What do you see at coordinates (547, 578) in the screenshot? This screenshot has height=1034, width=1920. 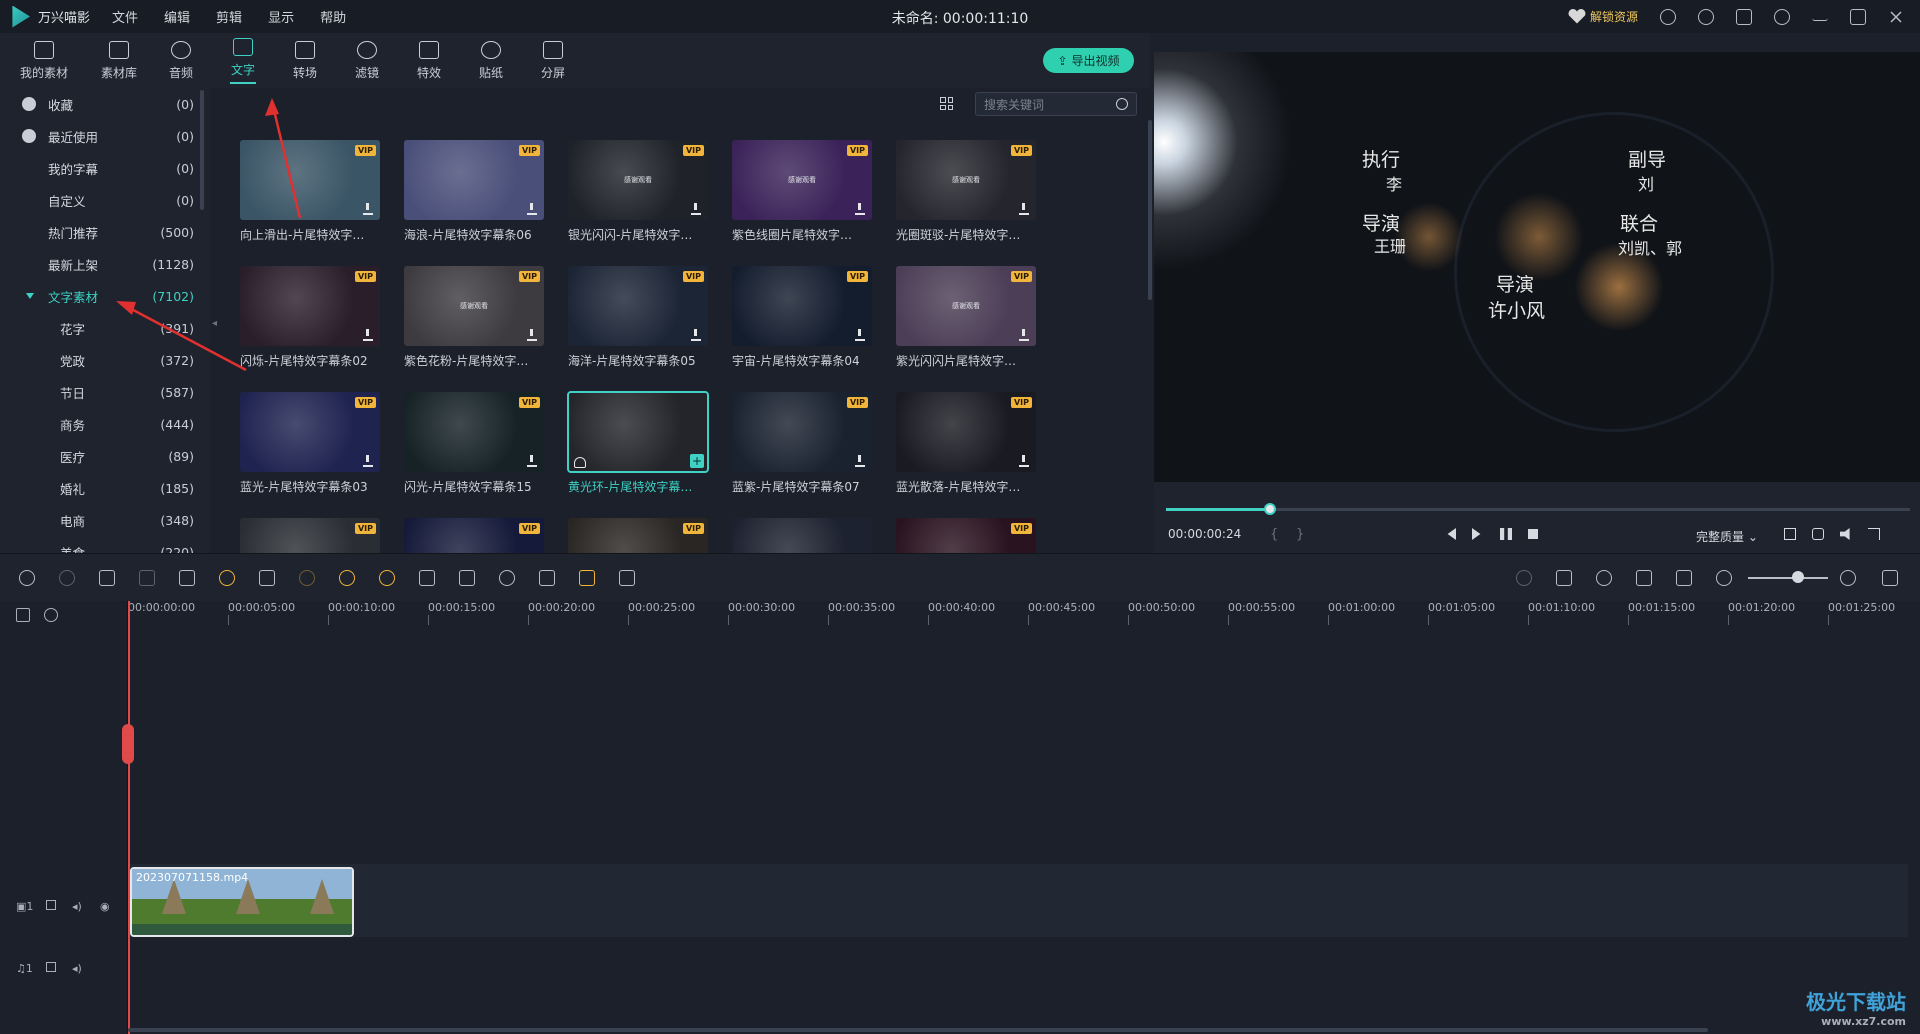 I see `pen-icon` at bounding box center [547, 578].